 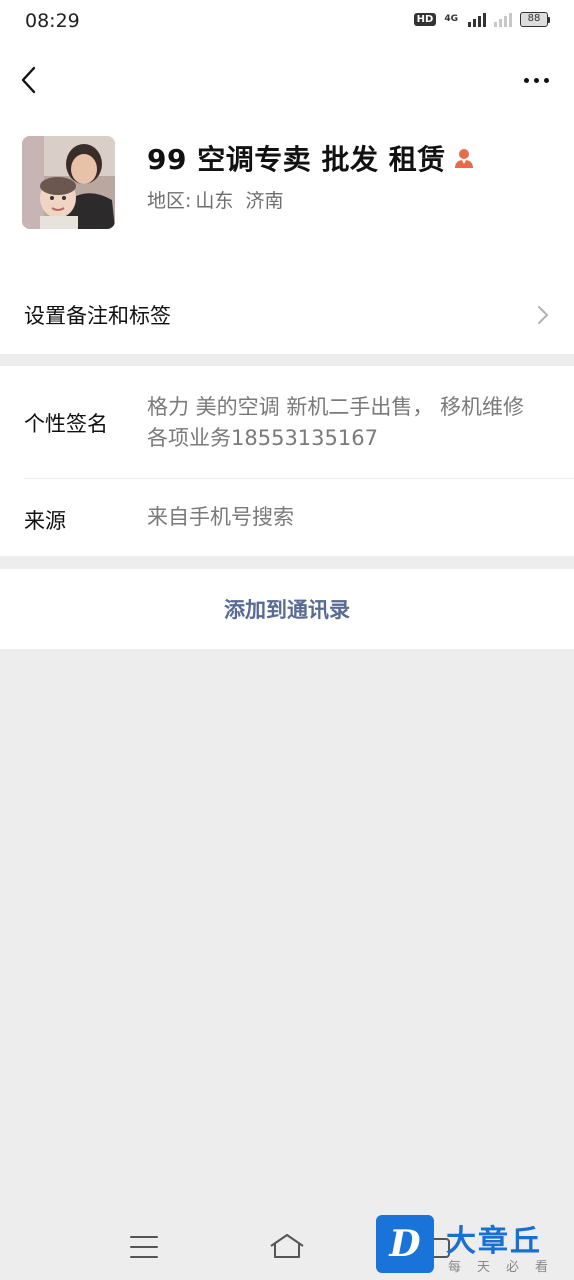 I want to click on region: 地区: 山东 济南, so click(x=215, y=199).